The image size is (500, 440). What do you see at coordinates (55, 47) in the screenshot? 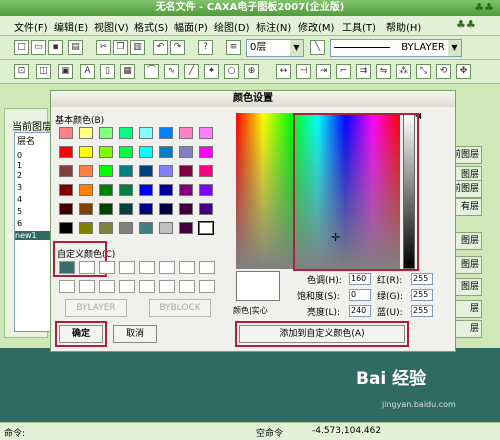
I see `save-icon: ▪` at bounding box center [55, 47].